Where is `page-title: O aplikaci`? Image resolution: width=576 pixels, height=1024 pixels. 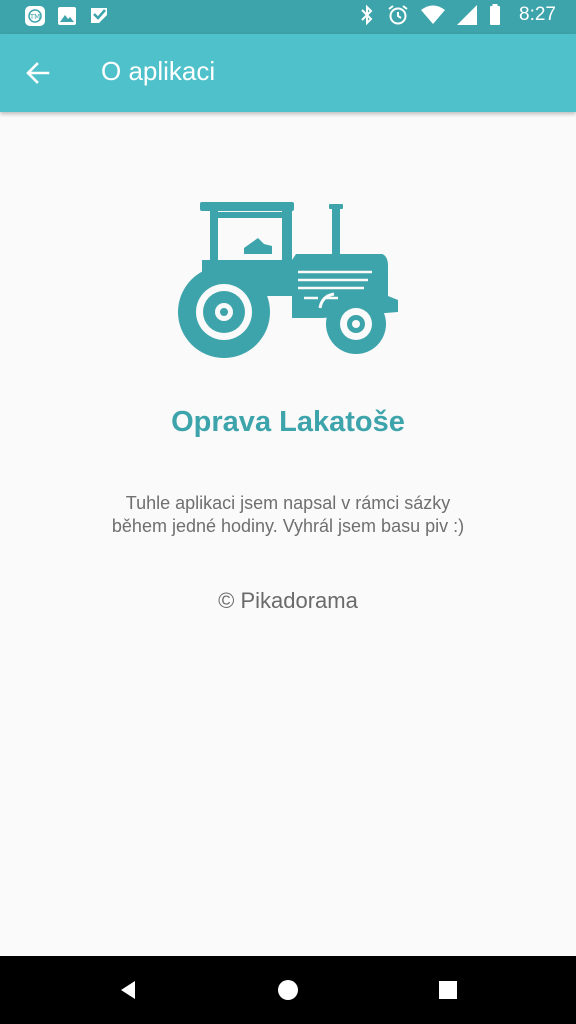 page-title: O aplikaci is located at coordinates (158, 71).